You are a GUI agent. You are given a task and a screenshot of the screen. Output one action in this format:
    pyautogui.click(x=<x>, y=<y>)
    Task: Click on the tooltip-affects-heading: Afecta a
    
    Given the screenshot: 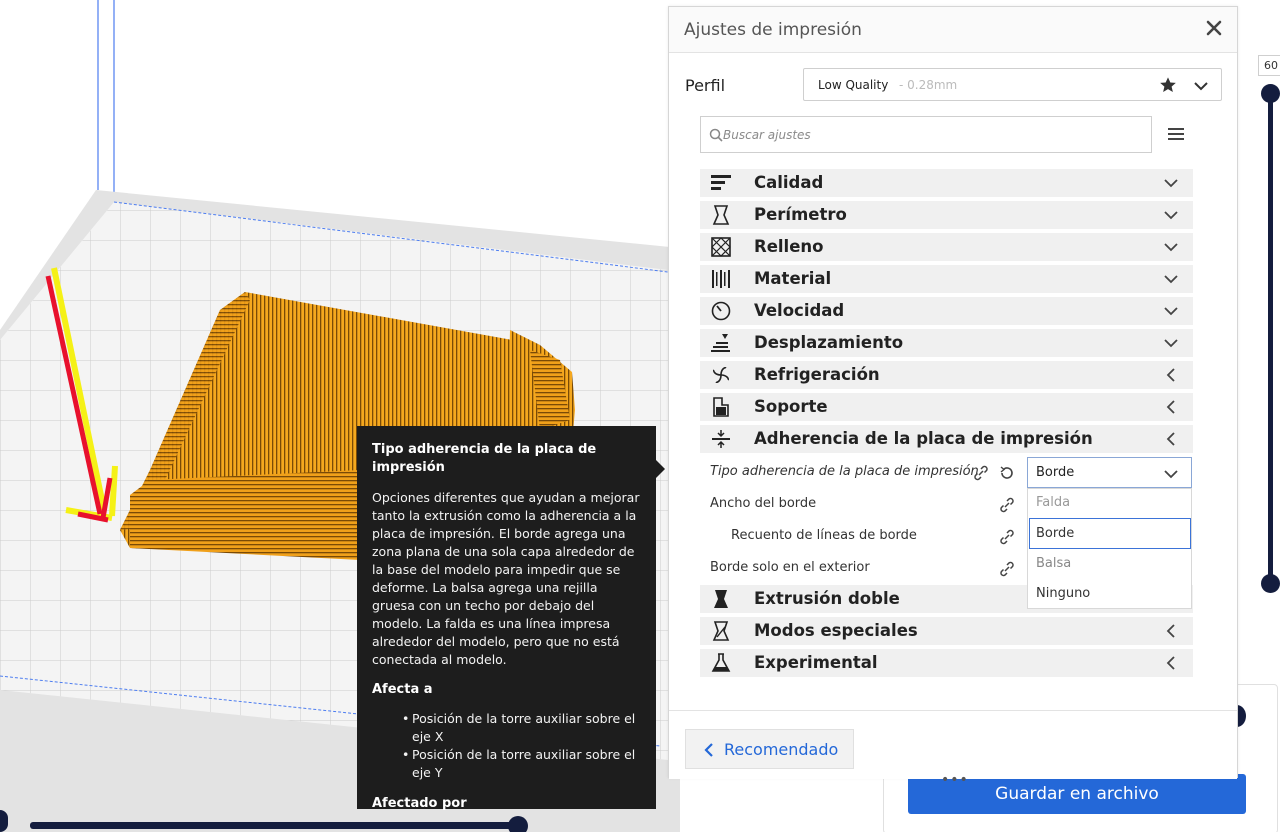 What is the action you would take?
    pyautogui.click(x=402, y=689)
    